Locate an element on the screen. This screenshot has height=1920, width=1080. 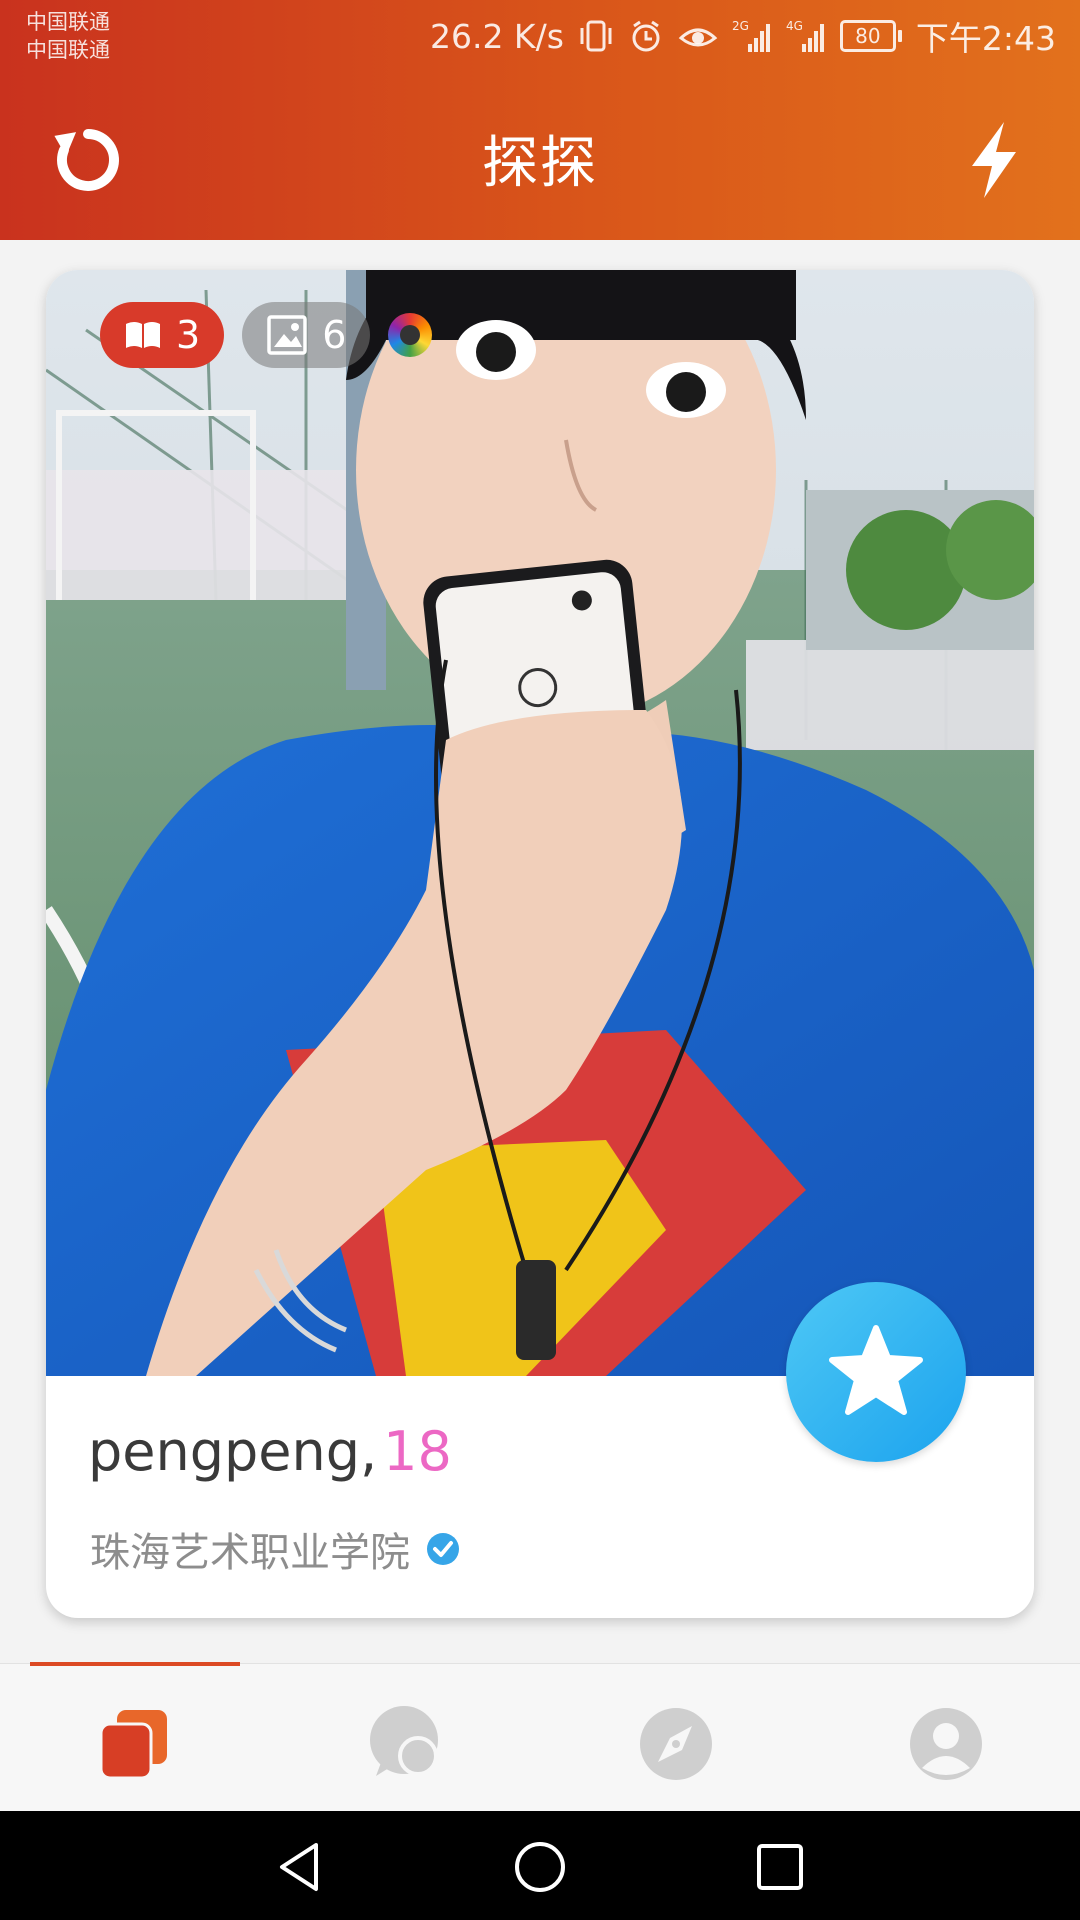
lightning-icon is located at coordinates (994, 160).